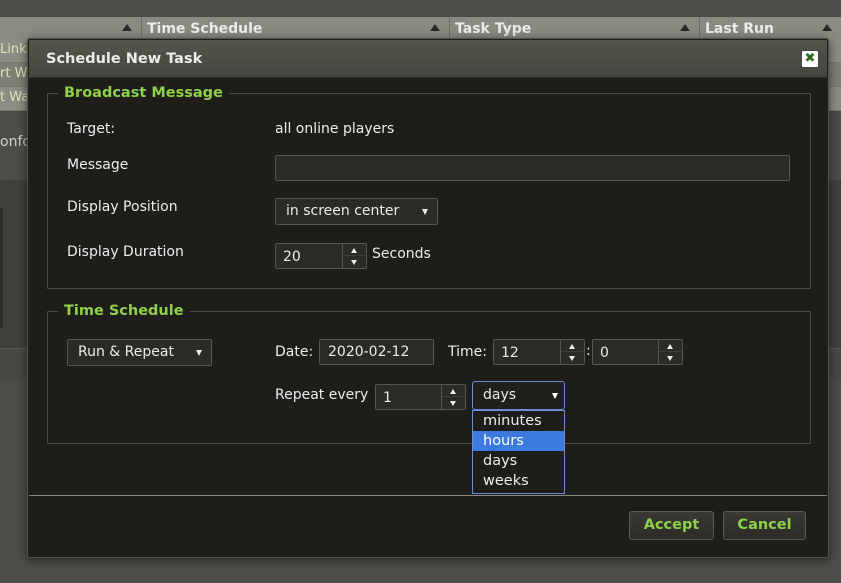 The width and height of the screenshot is (841, 583). What do you see at coordinates (125, 252) in the screenshot?
I see `display-duration-label: Display Duration` at bounding box center [125, 252].